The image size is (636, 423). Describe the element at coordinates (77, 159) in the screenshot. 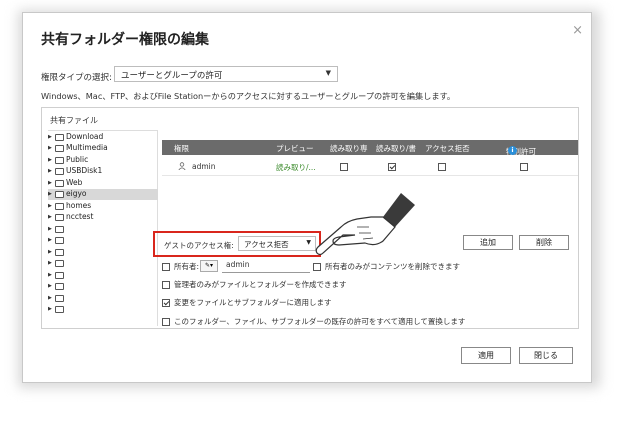

I see `tree-item-label: Public` at that location.